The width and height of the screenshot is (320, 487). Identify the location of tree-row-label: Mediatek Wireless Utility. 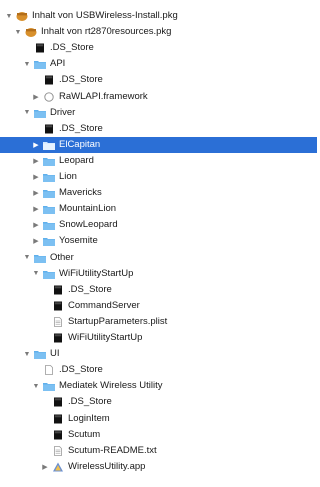
(111, 386).